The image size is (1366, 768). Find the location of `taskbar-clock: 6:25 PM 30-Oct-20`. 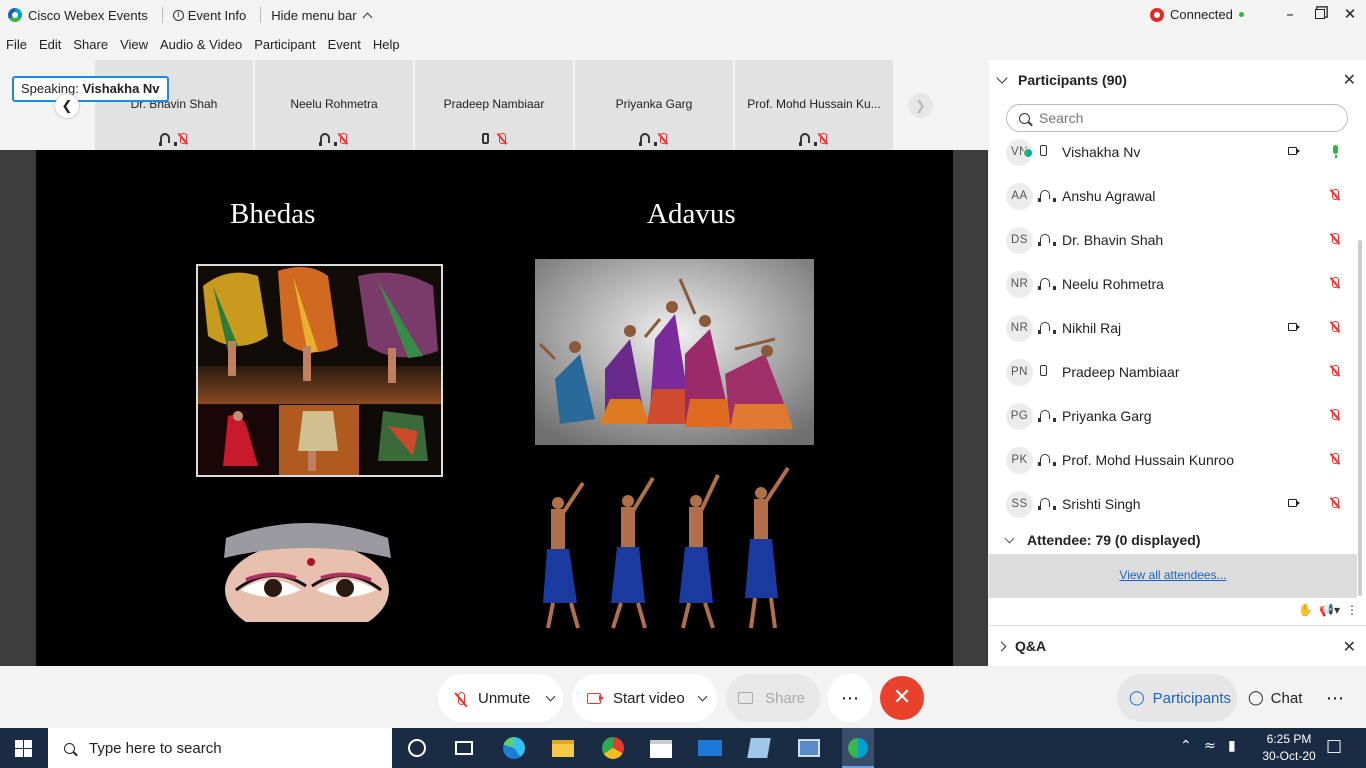

taskbar-clock: 6:25 PM 30-Oct-20 is located at coordinates (1289, 748).